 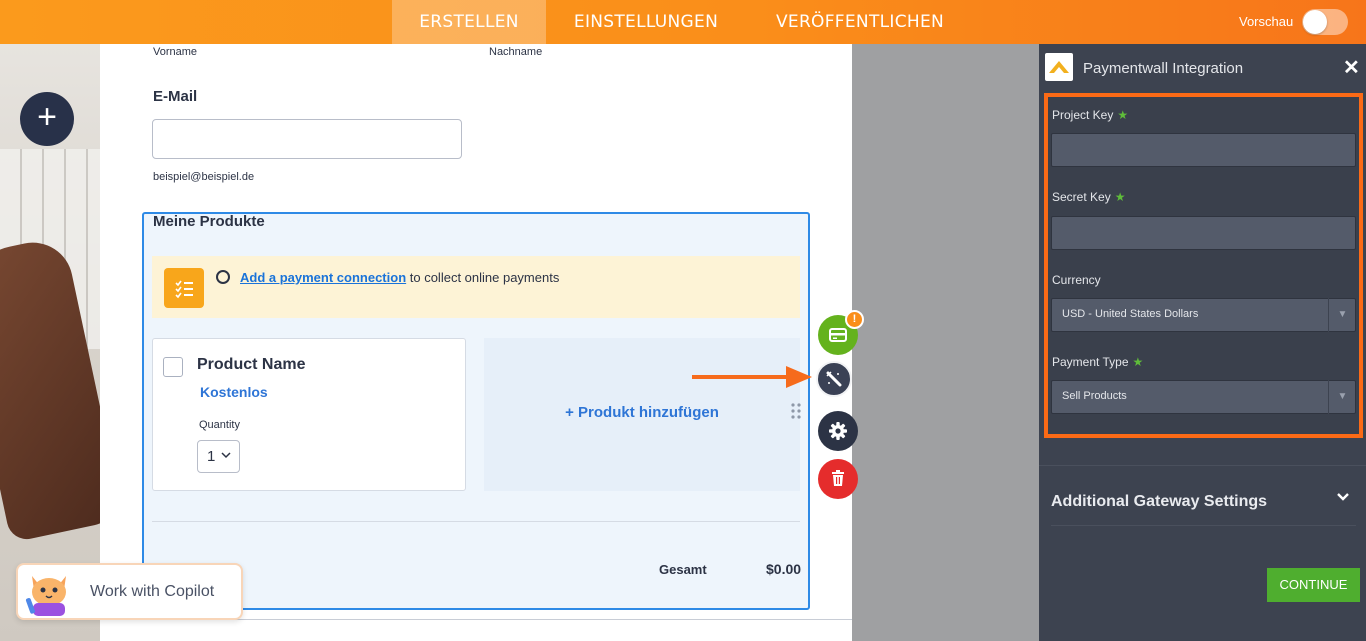 I want to click on currency-value: USD - United States Dollars, so click(x=1130, y=314).